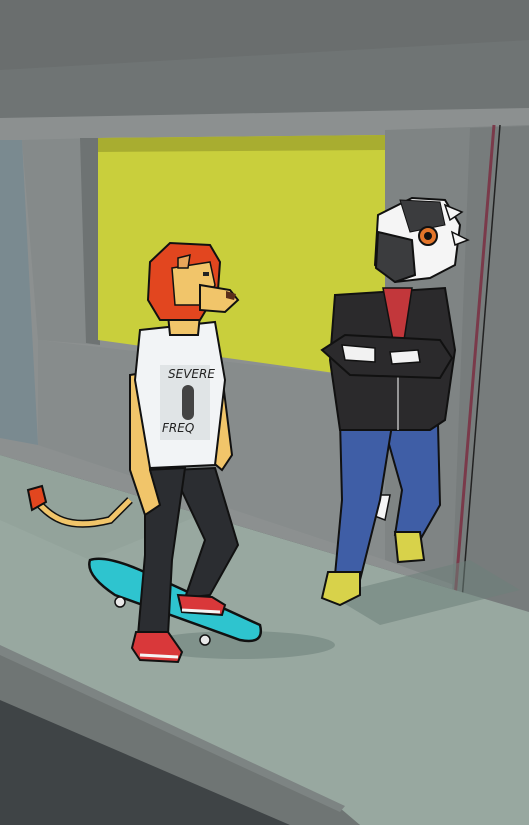  I want to click on lion-ear, so click(184, 261).